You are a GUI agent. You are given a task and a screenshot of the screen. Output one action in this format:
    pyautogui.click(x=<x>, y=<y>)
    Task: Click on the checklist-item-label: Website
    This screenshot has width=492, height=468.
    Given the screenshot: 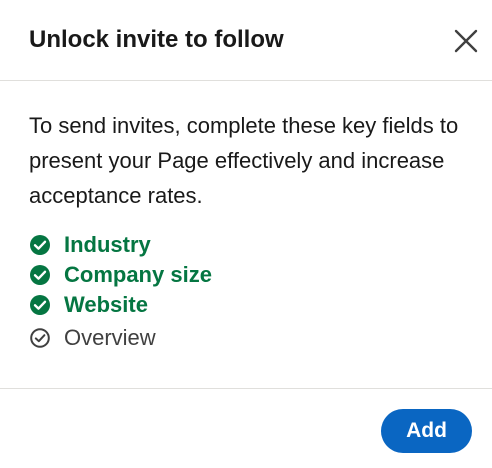 What is the action you would take?
    pyautogui.click(x=106, y=304)
    